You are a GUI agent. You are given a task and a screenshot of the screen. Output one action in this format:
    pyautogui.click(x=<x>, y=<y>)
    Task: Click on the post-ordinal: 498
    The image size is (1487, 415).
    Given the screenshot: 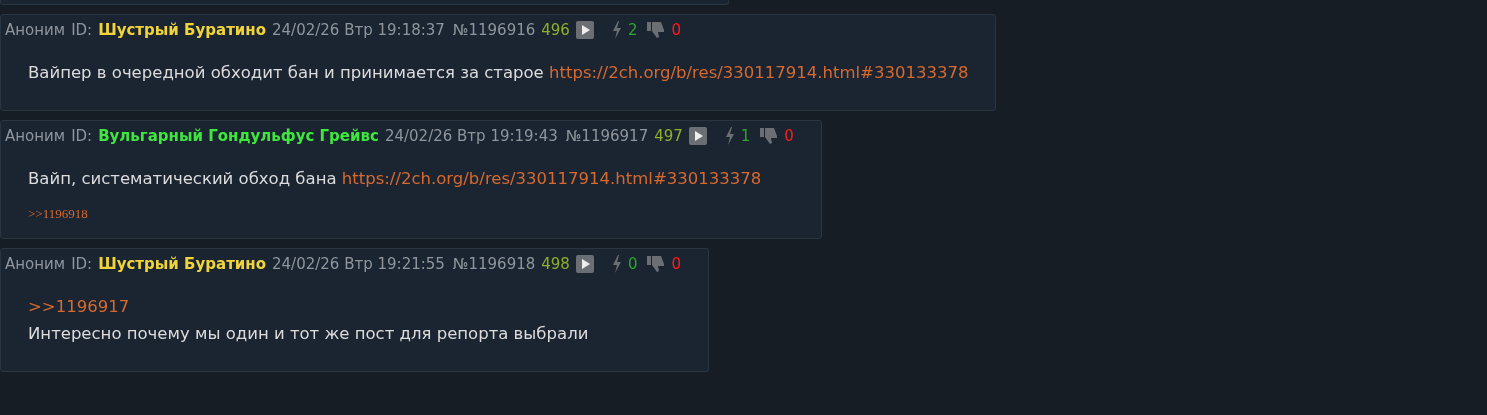 What is the action you would take?
    pyautogui.click(x=555, y=264)
    